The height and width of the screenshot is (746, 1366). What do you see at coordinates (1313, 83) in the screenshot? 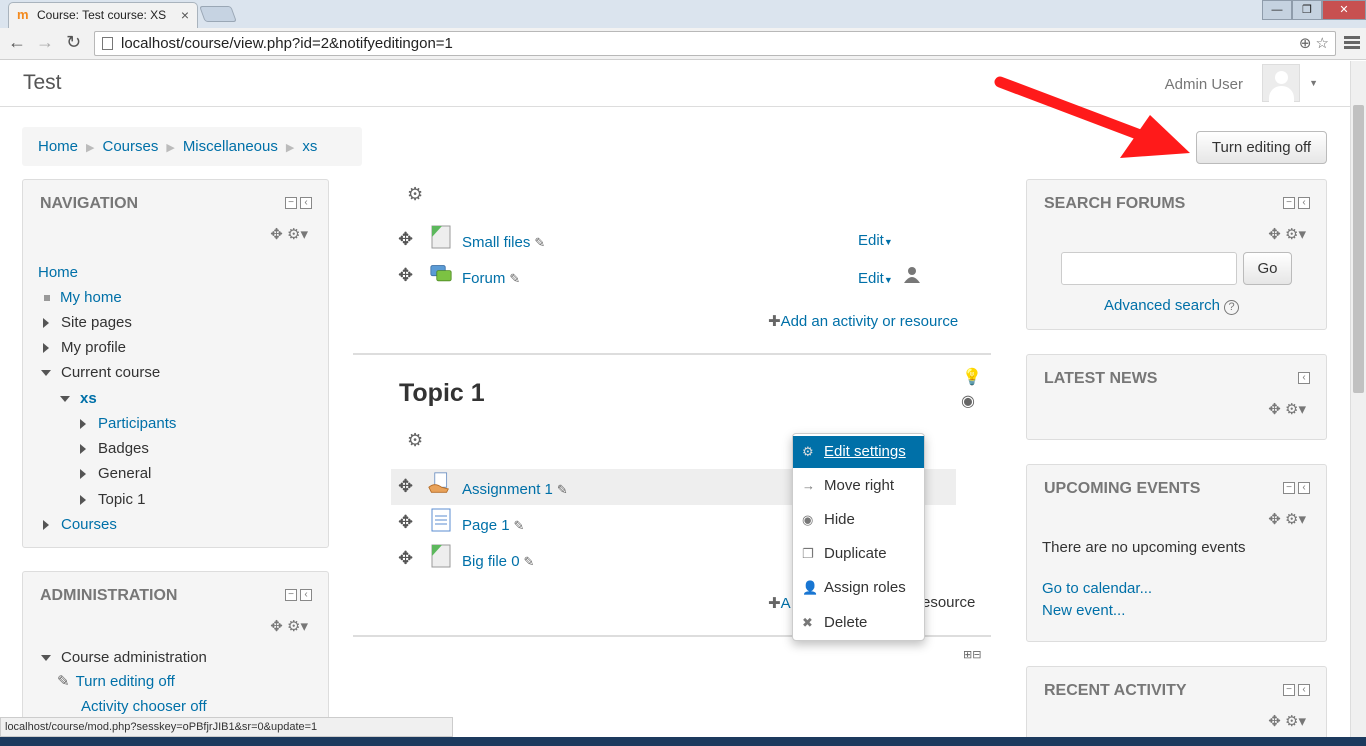
I see `user-menu-caret-icon: ▼` at bounding box center [1313, 83].